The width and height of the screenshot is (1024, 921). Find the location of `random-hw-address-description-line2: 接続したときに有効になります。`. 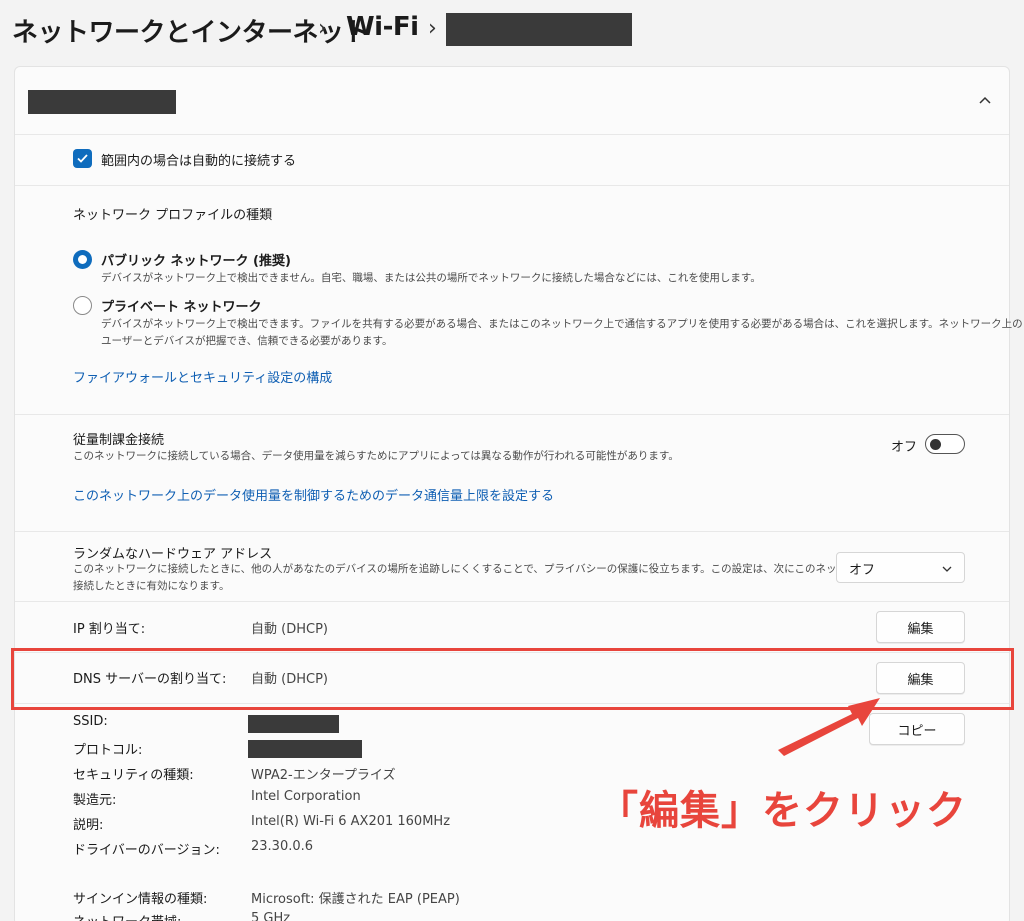

random-hw-address-description-line2: 接続したときに有効になります。 is located at coordinates (151, 586).